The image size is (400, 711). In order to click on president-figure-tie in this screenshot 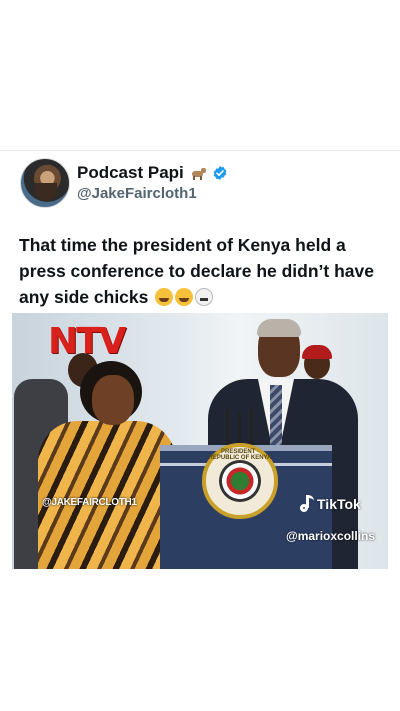, I will do `click(276, 418)`.